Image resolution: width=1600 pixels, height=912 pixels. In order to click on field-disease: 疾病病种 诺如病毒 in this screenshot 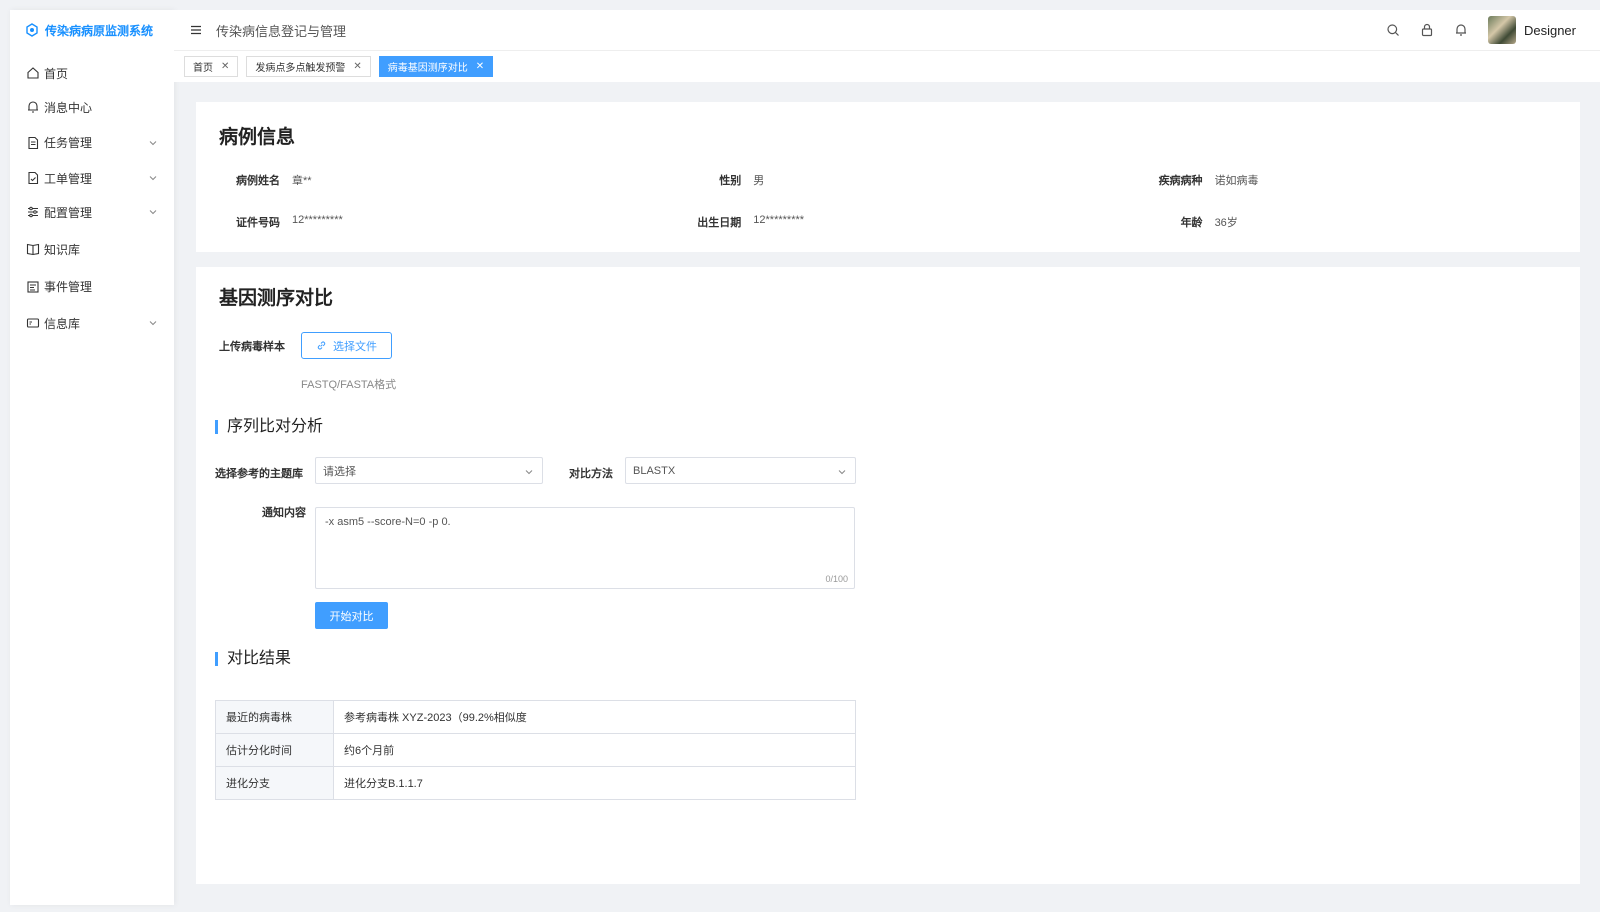, I will do `click(1349, 180)`.